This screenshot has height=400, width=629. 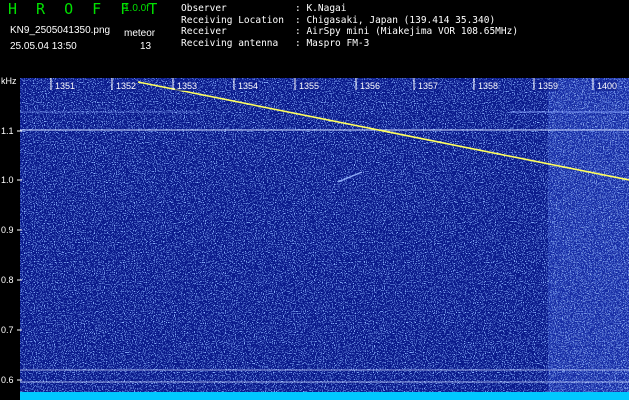 What do you see at coordinates (9, 81) in the screenshot?
I see `freq-unit-label: kHz` at bounding box center [9, 81].